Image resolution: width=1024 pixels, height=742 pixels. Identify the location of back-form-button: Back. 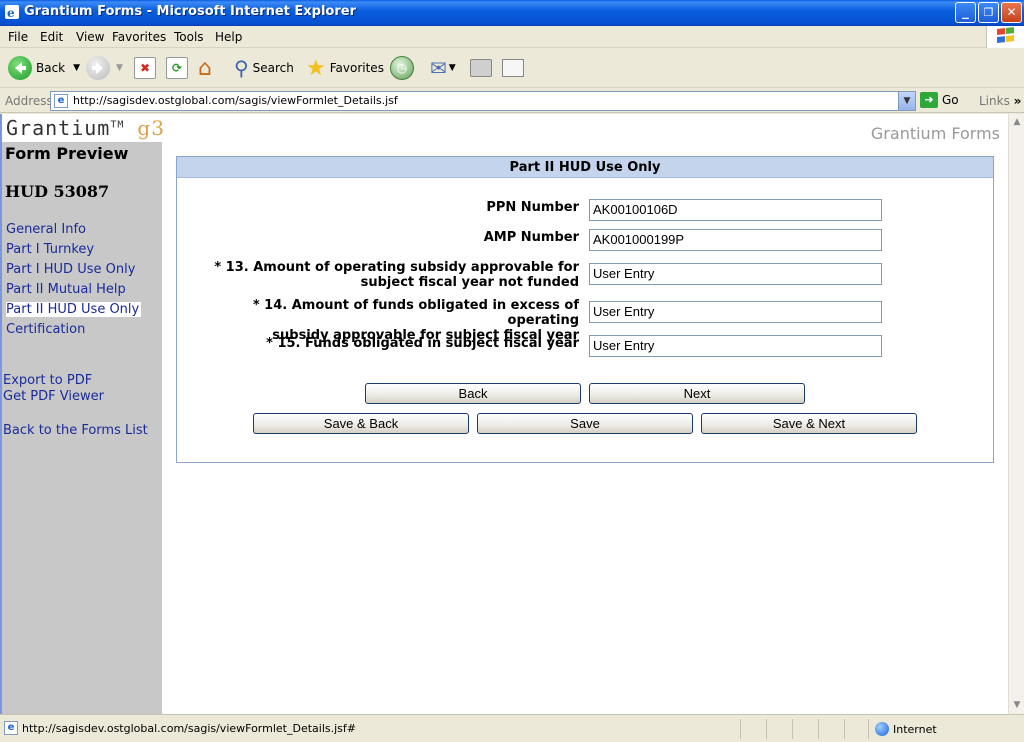
(473, 393).